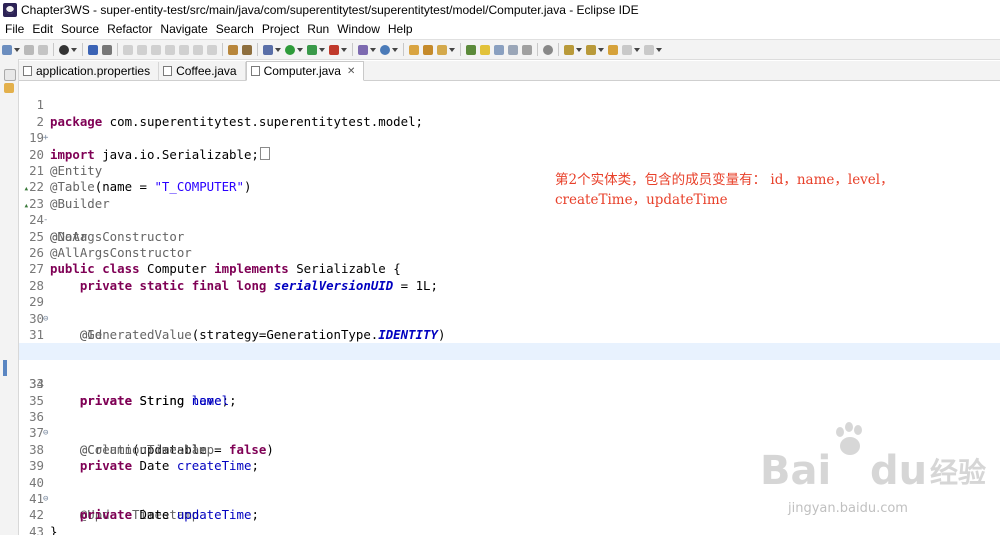 The image size is (1000, 535). Describe the element at coordinates (312, 49) in the screenshot. I see `coverage-icon` at that location.